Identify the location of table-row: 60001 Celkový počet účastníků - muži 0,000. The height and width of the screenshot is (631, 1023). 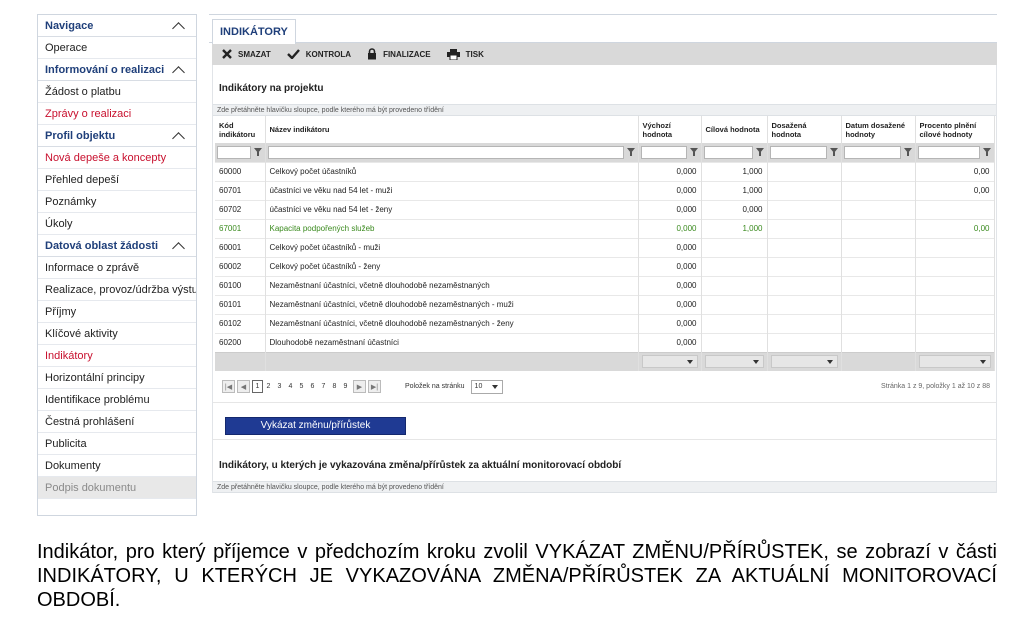
(605, 247).